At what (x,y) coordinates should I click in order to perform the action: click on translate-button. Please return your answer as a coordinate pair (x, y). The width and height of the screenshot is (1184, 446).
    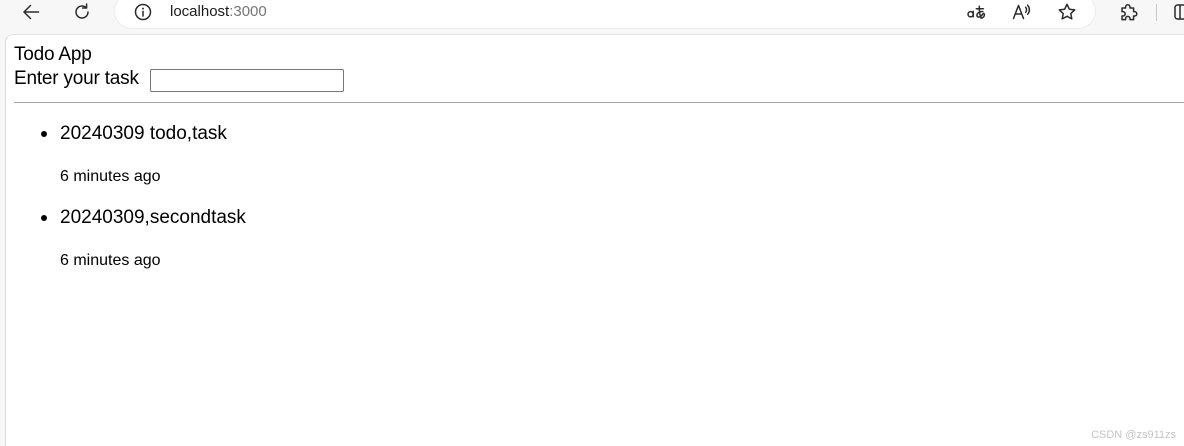
    Looking at the image, I should click on (976, 12).